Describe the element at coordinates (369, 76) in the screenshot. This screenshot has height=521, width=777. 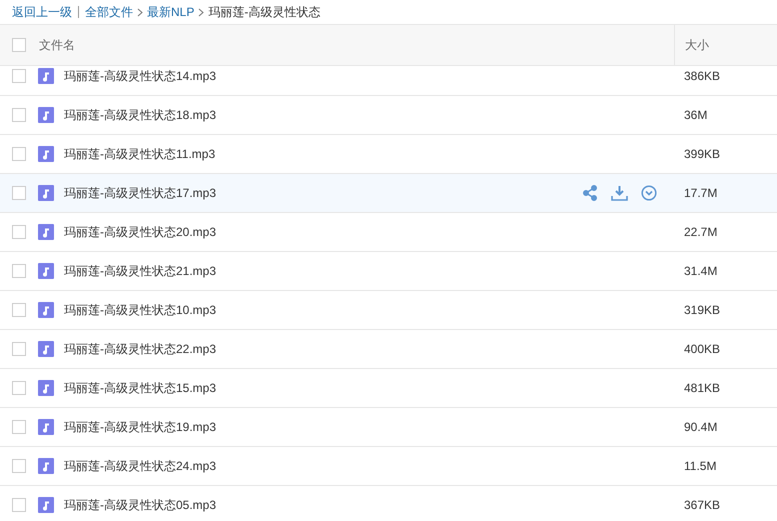
I see `file-name: 玛丽莲-高级灵性状态14.mp3` at that location.